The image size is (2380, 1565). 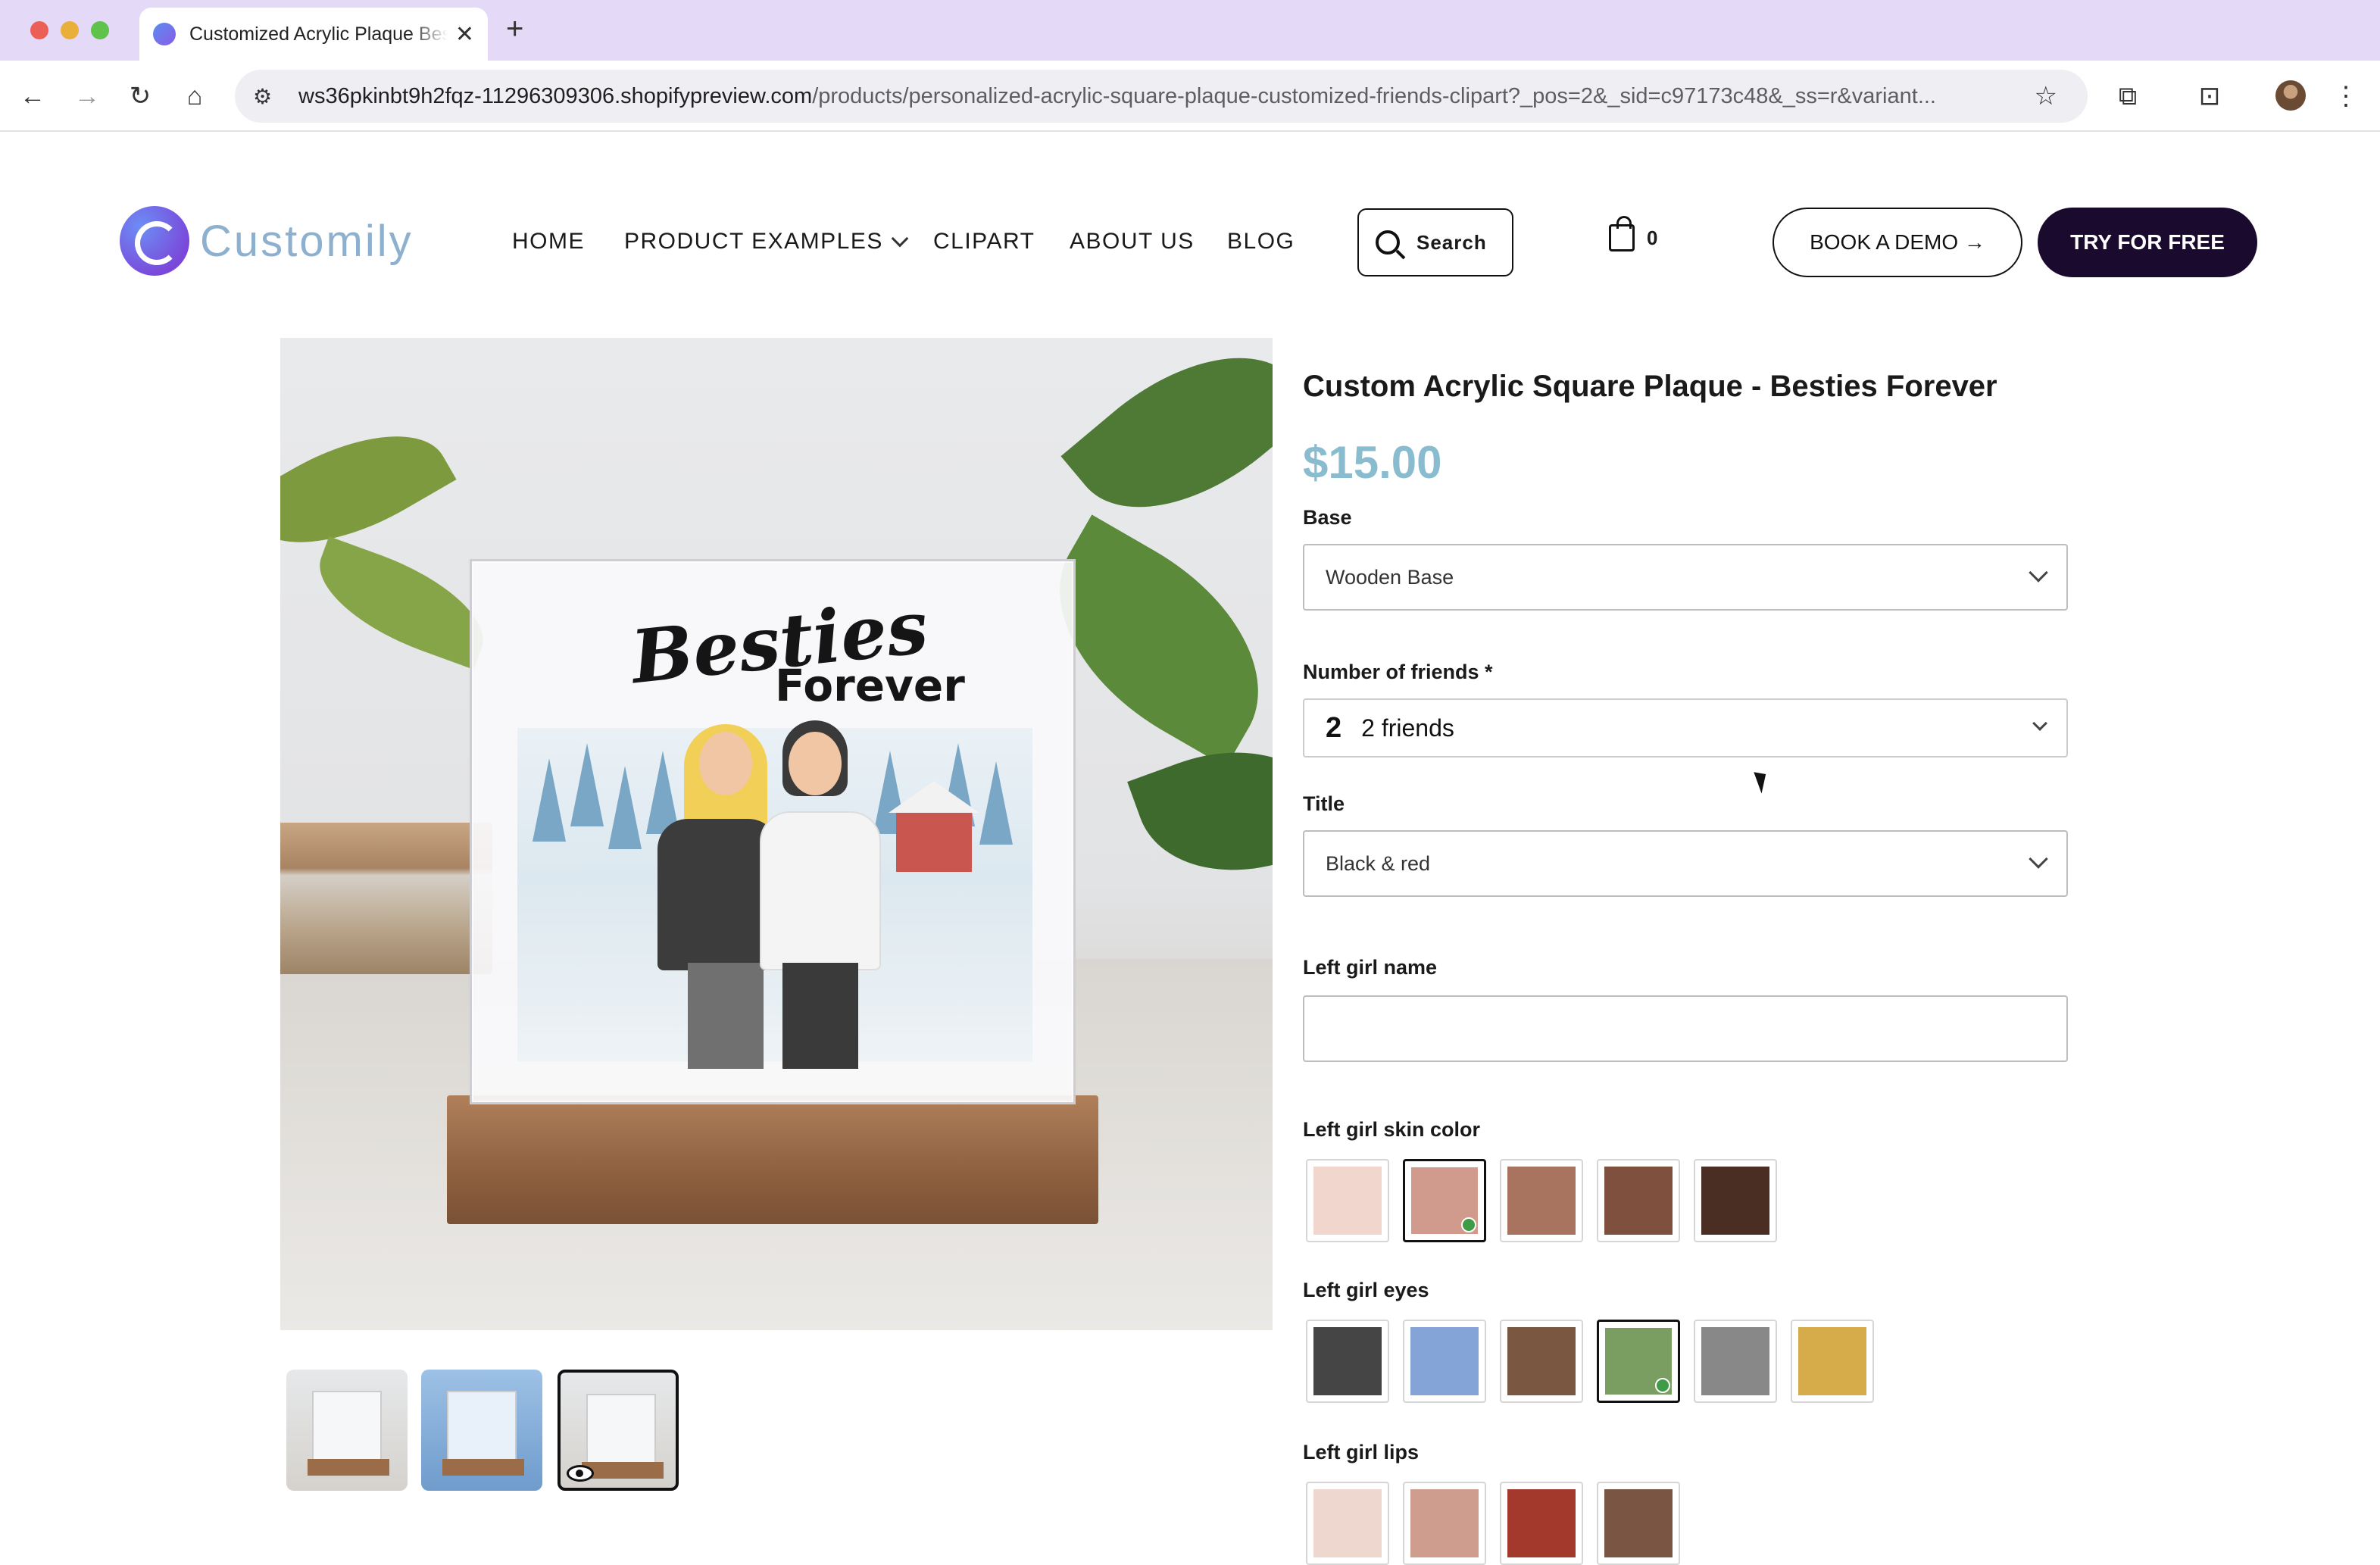 What do you see at coordinates (154, 241) in the screenshot?
I see `logo-mark-icon` at bounding box center [154, 241].